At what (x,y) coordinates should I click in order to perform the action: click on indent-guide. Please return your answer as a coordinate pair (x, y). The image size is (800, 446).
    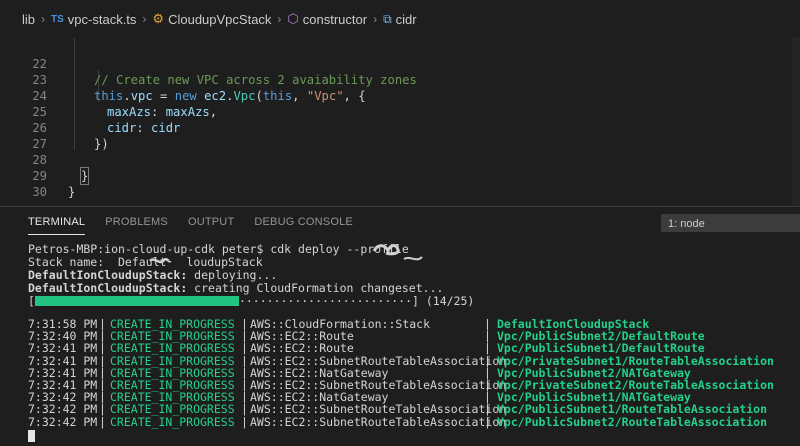
    Looking at the image, I should click on (74, 94).